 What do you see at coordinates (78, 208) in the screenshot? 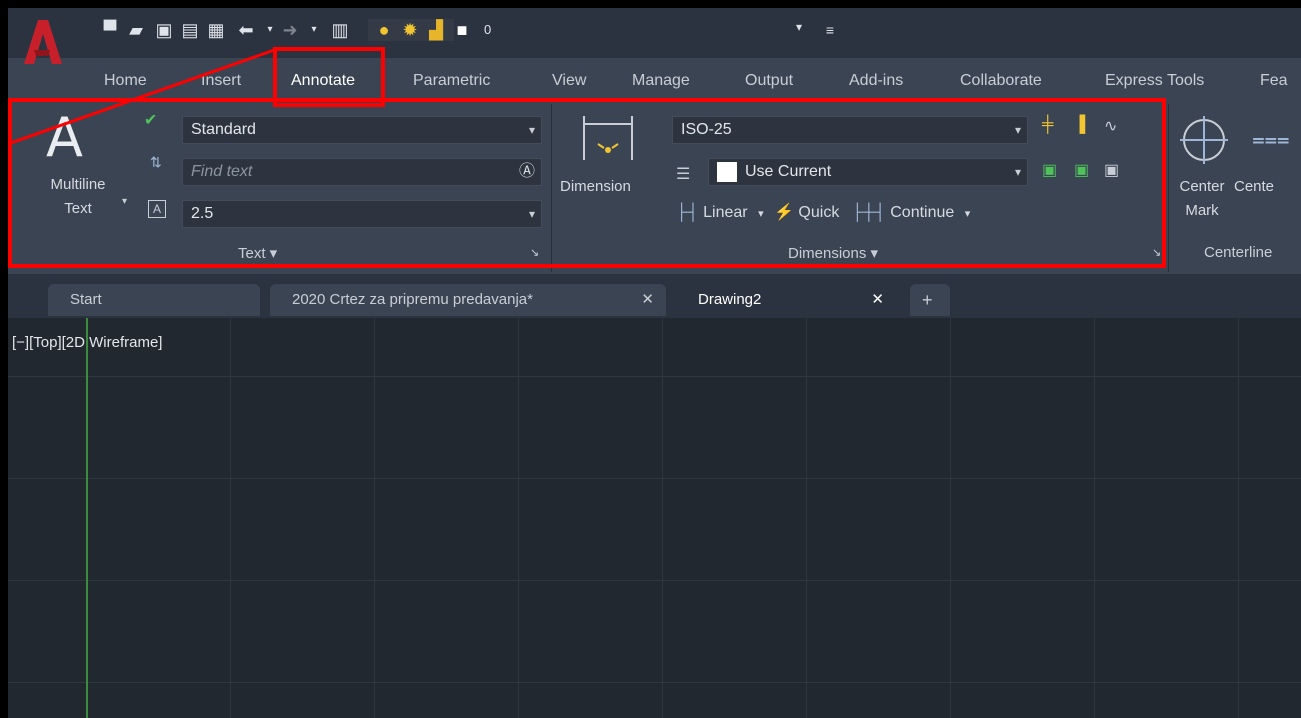
I see `multiline-text-label-2: Text` at bounding box center [78, 208].